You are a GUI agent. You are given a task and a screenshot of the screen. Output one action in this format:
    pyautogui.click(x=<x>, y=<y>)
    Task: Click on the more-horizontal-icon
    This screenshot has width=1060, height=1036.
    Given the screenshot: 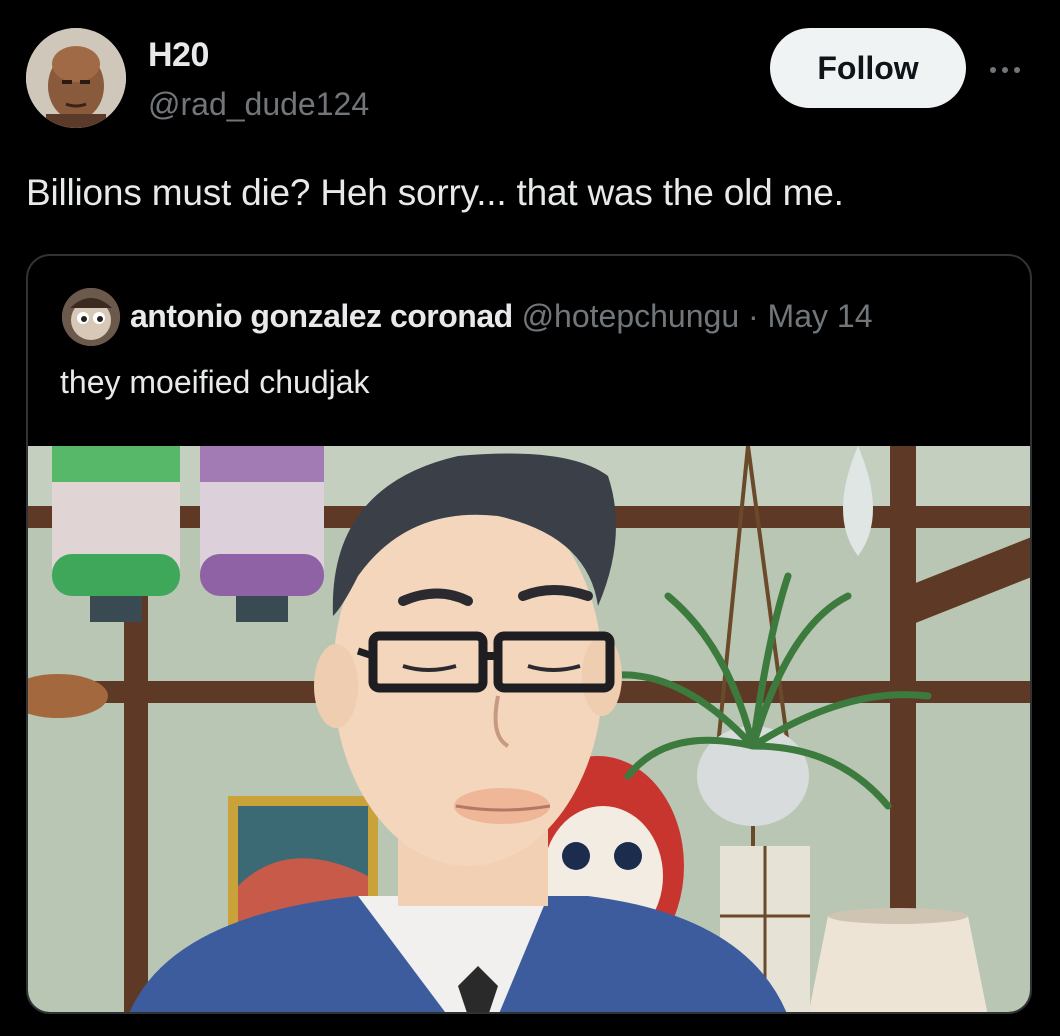 What is the action you would take?
    pyautogui.click(x=1010, y=70)
    